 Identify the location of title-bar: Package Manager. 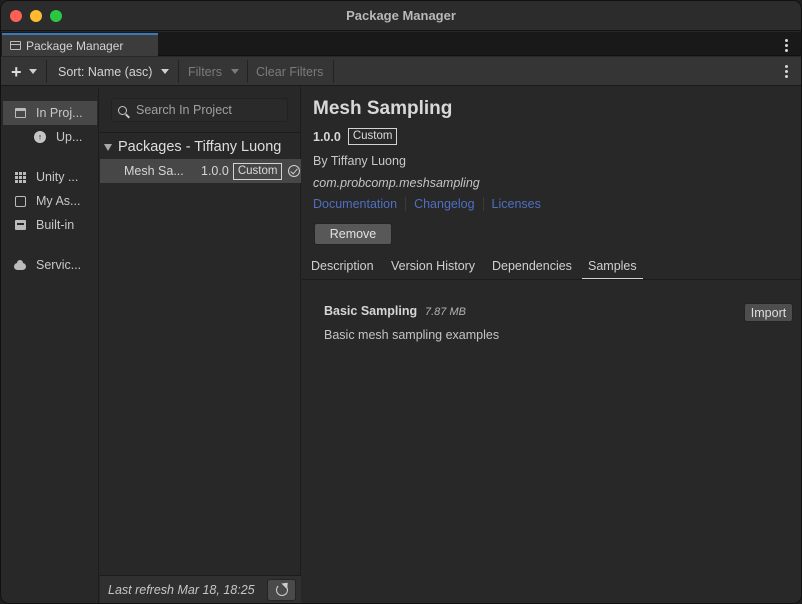
(401, 16).